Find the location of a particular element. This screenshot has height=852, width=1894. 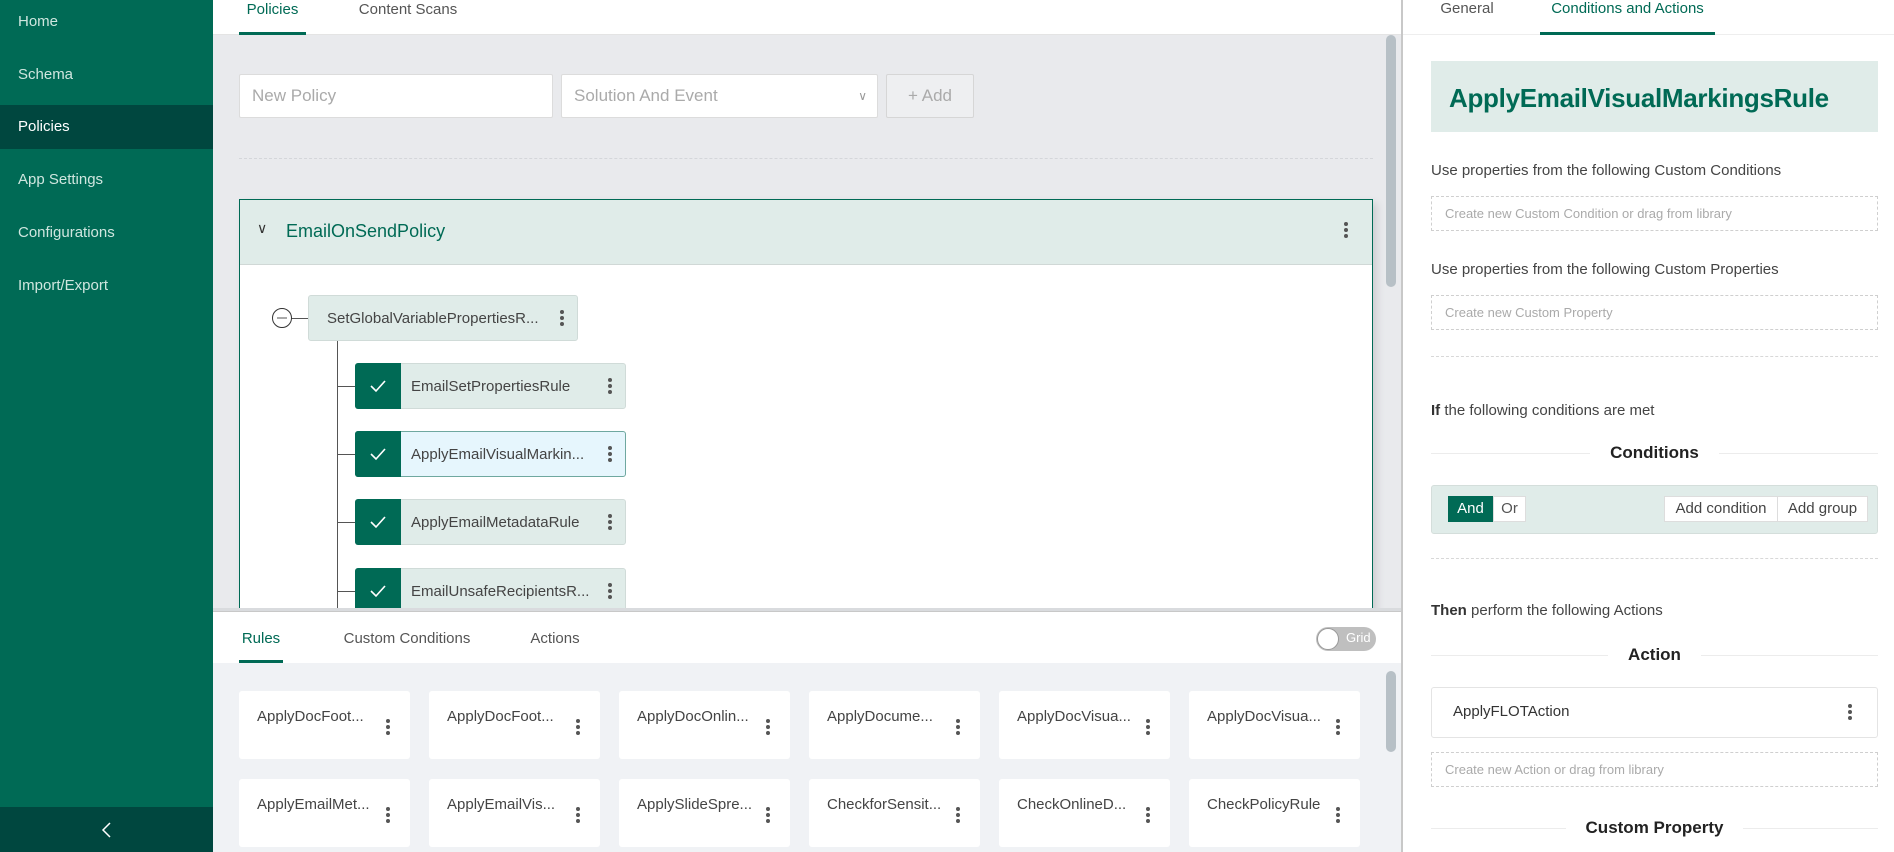

then-text: perform the following Actions is located at coordinates (1564, 610).